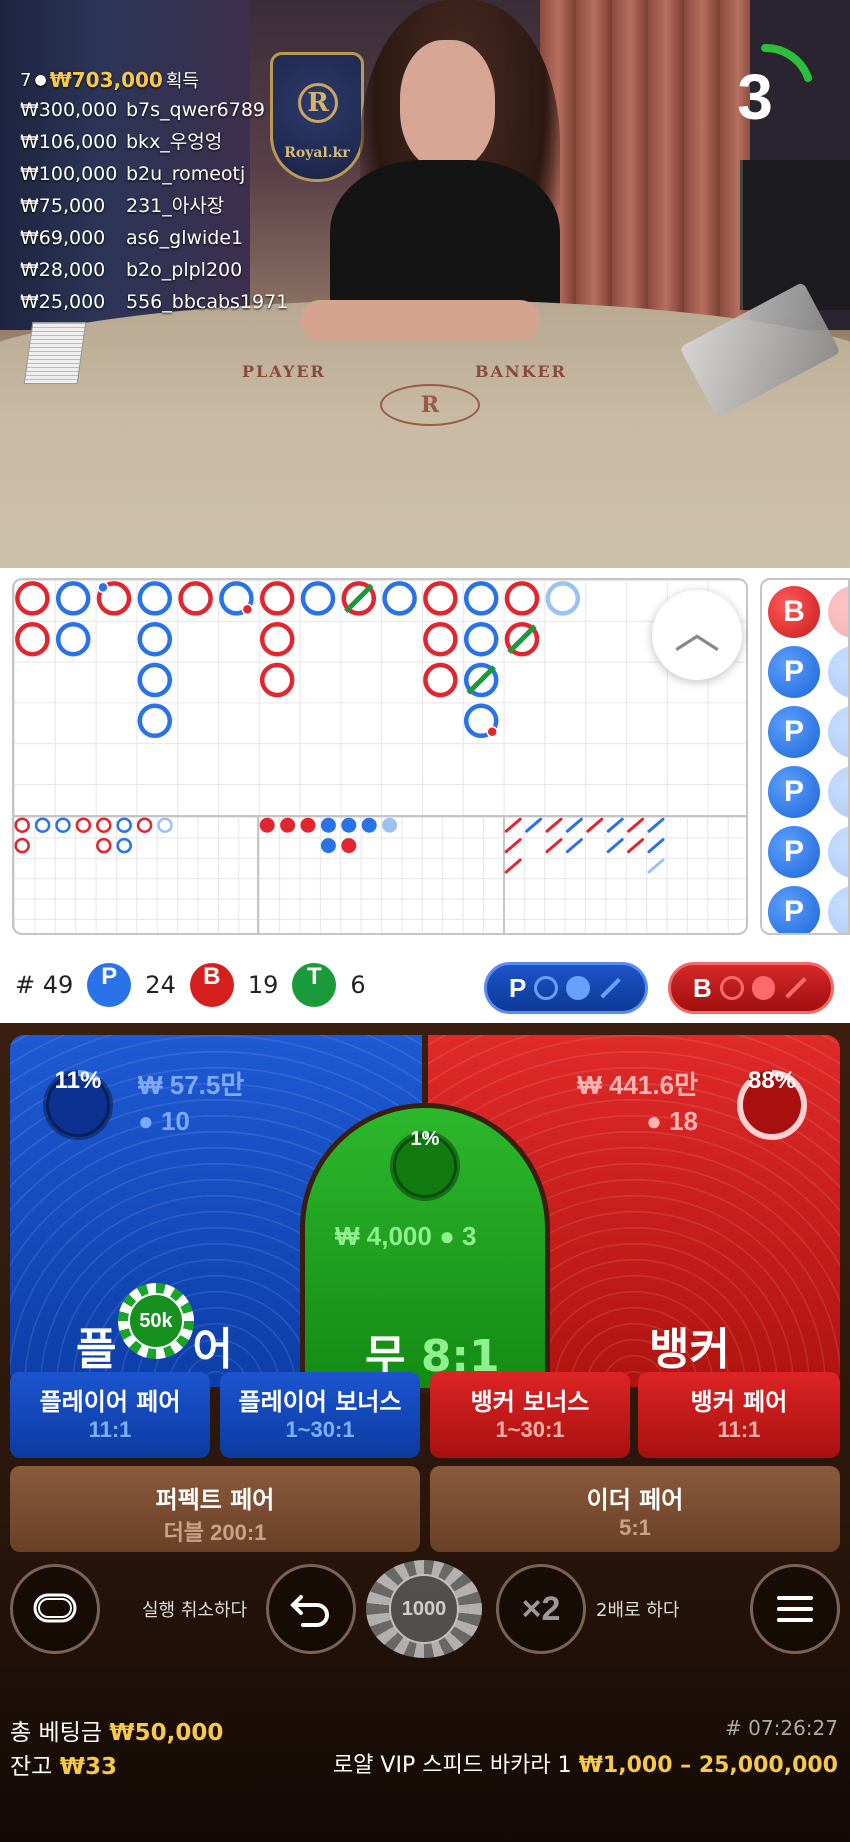  What do you see at coordinates (166, 1733) in the screenshot?
I see `total-bet-value: ₩50,000` at bounding box center [166, 1733].